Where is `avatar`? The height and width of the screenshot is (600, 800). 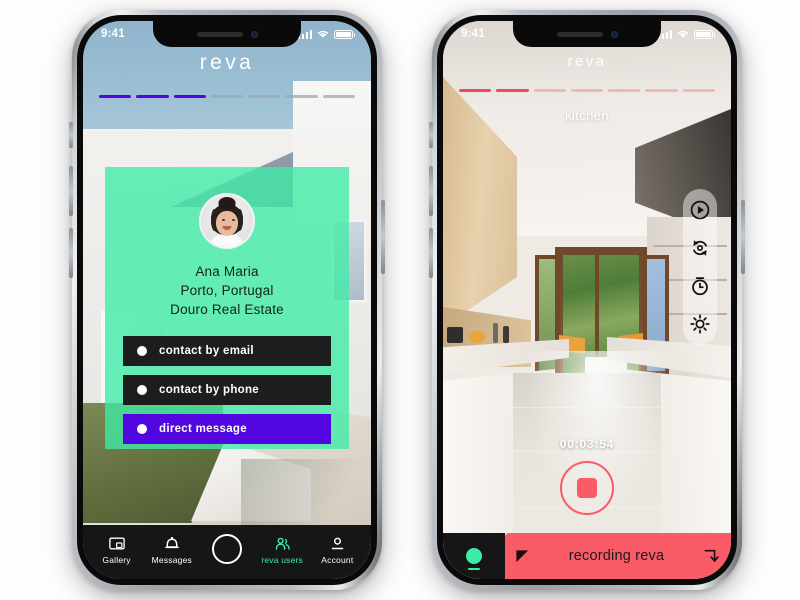
avatar is located at coordinates (227, 221).